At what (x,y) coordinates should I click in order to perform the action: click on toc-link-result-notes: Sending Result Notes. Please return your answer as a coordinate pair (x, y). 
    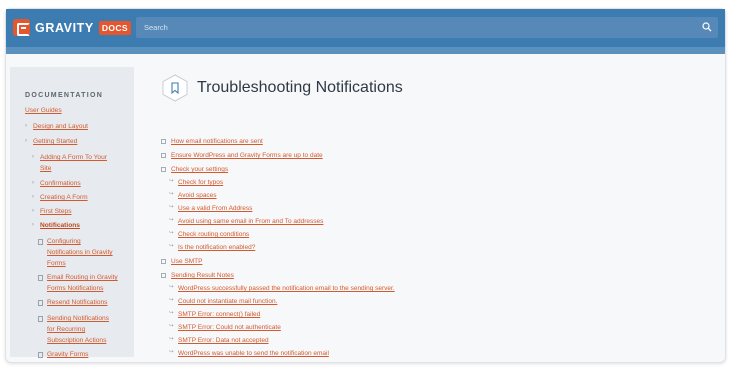
    Looking at the image, I should click on (202, 275).